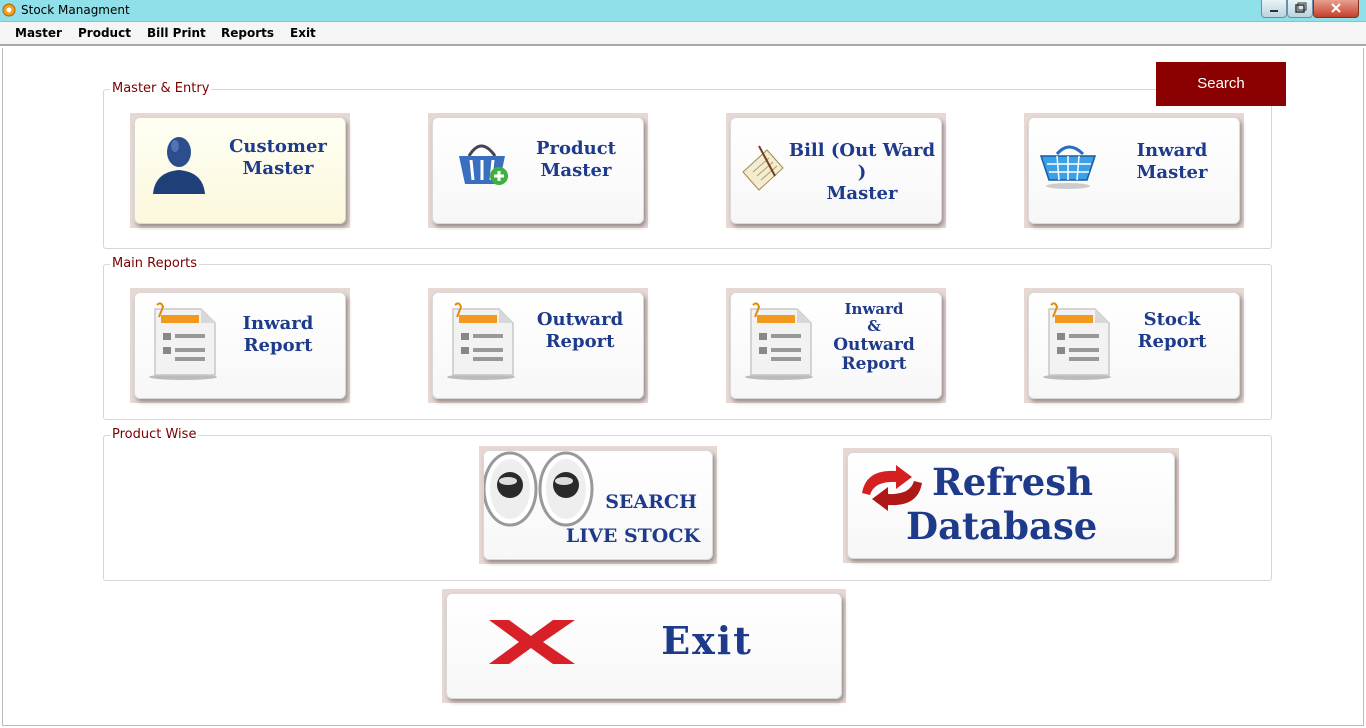 The image size is (1366, 728). Describe the element at coordinates (763, 168) in the screenshot. I see `bill-document-icon` at that location.